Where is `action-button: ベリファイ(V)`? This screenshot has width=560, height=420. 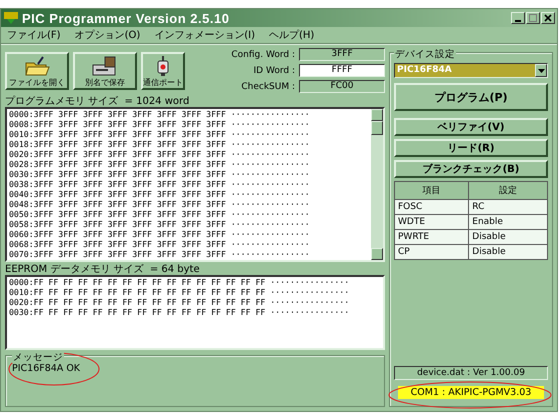
action-button: ベリファイ(V) is located at coordinates (471, 127).